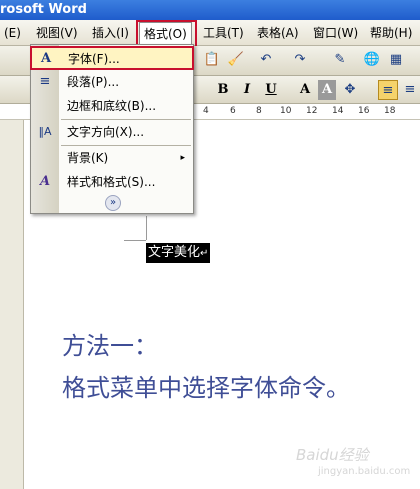 The image size is (420, 489). I want to click on ruler-number: 8, so click(259, 111).